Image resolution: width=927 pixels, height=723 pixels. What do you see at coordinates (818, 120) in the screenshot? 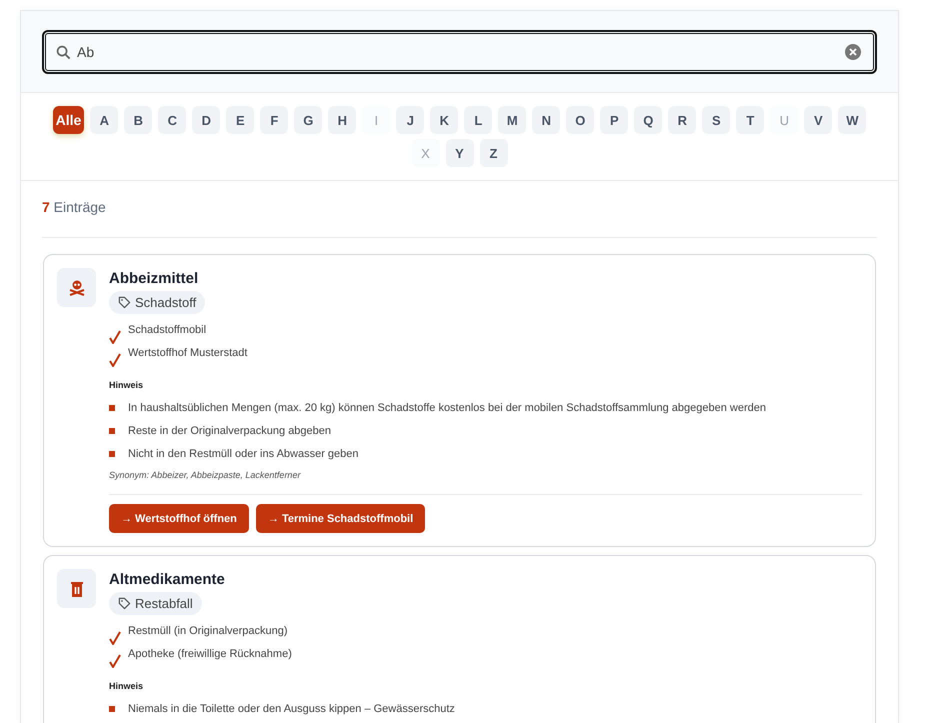
I see `letter-filter: V` at bounding box center [818, 120].